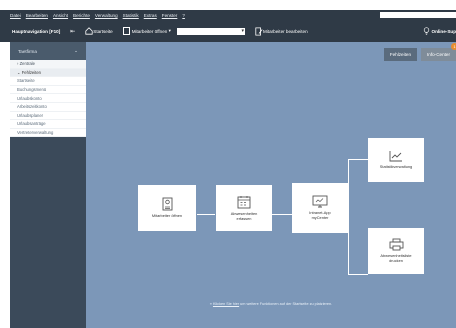  Describe the element at coordinates (226, 304) in the screenshot. I see `hint-link: Klicken Sie hier` at that location.